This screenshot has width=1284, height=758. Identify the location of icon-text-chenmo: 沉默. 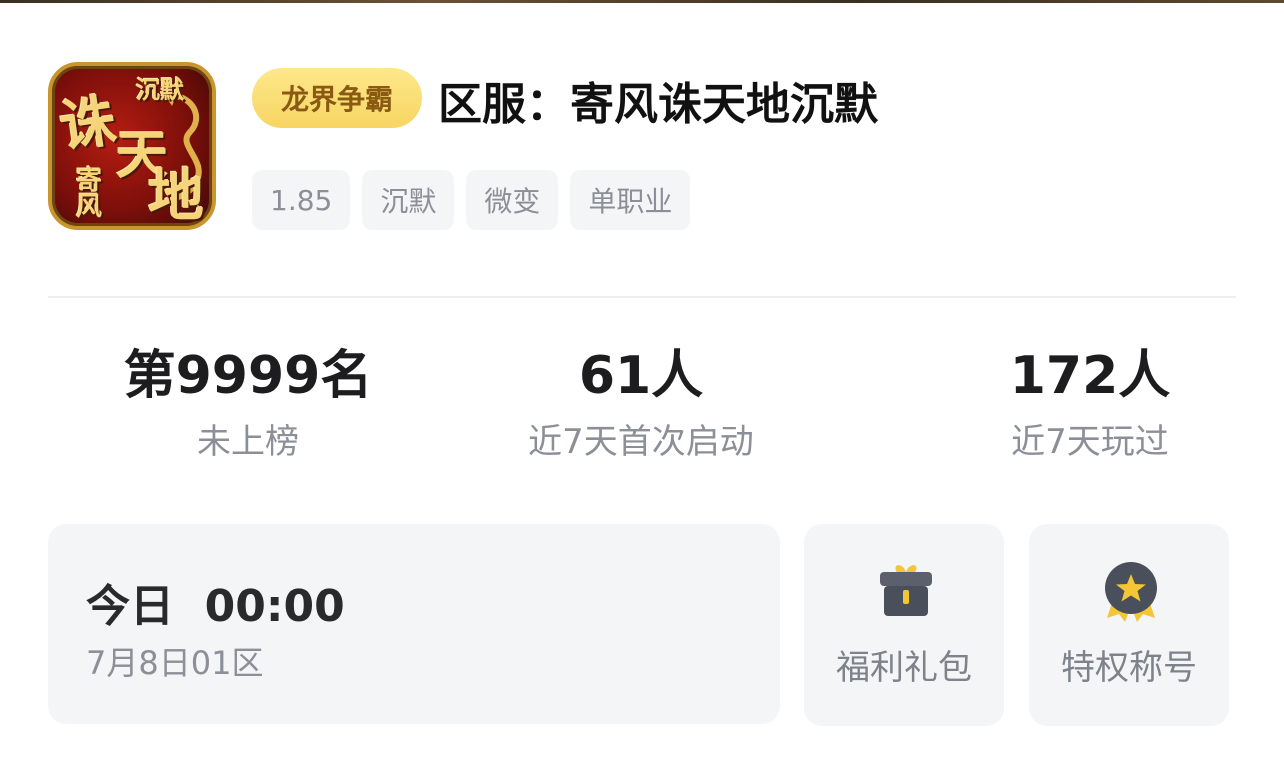
(160, 89).